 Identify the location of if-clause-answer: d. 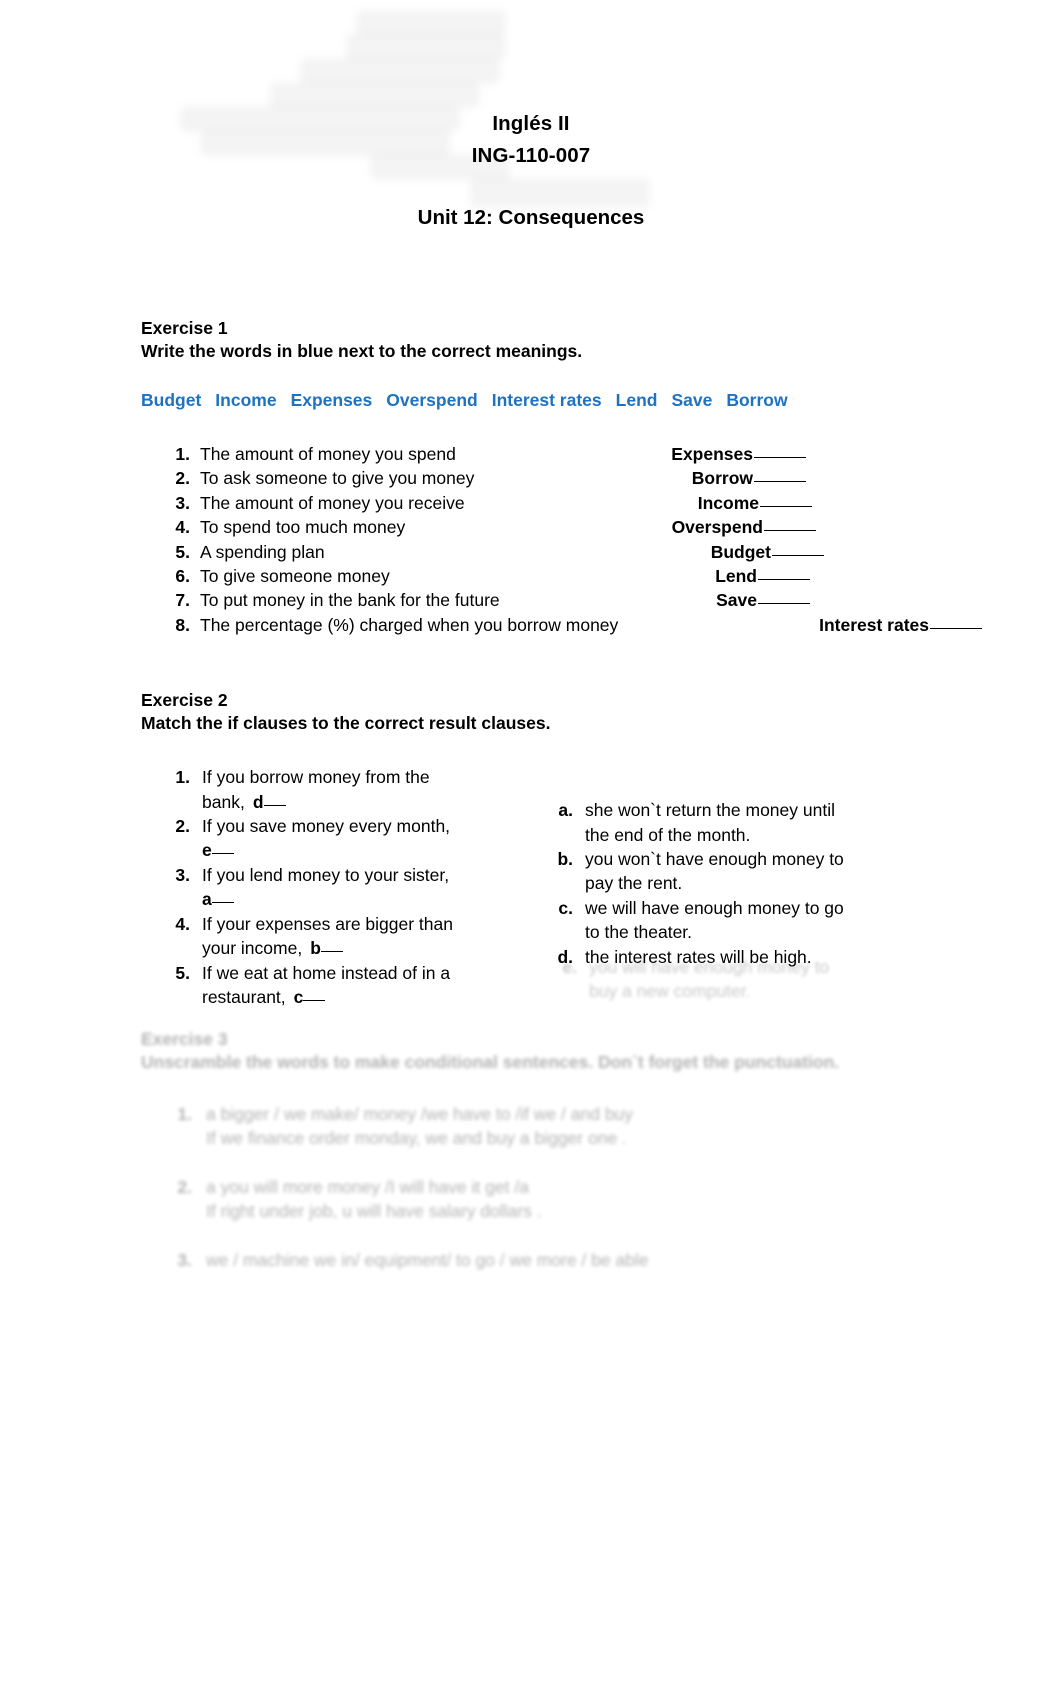
(258, 801).